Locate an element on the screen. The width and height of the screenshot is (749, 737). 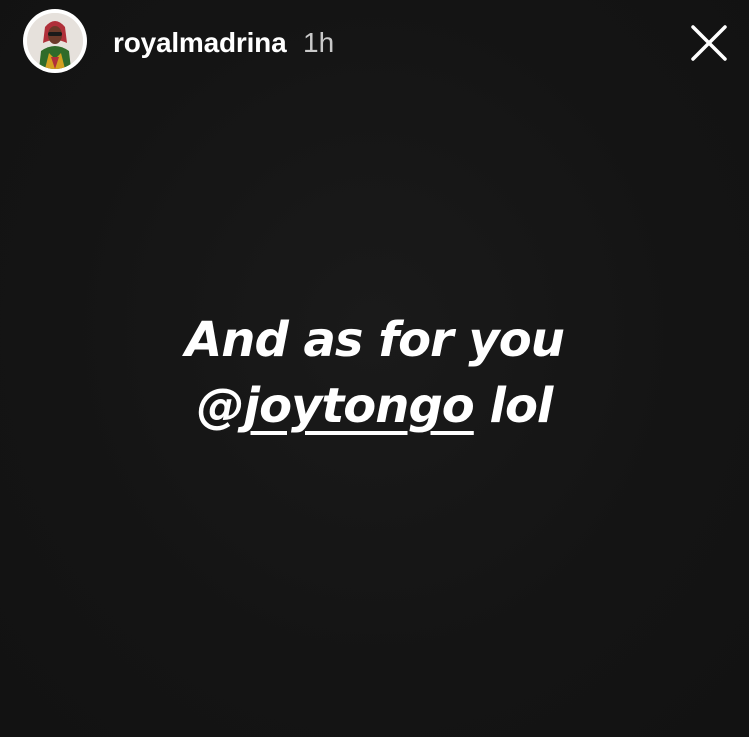
avatar-photo is located at coordinates (55, 41).